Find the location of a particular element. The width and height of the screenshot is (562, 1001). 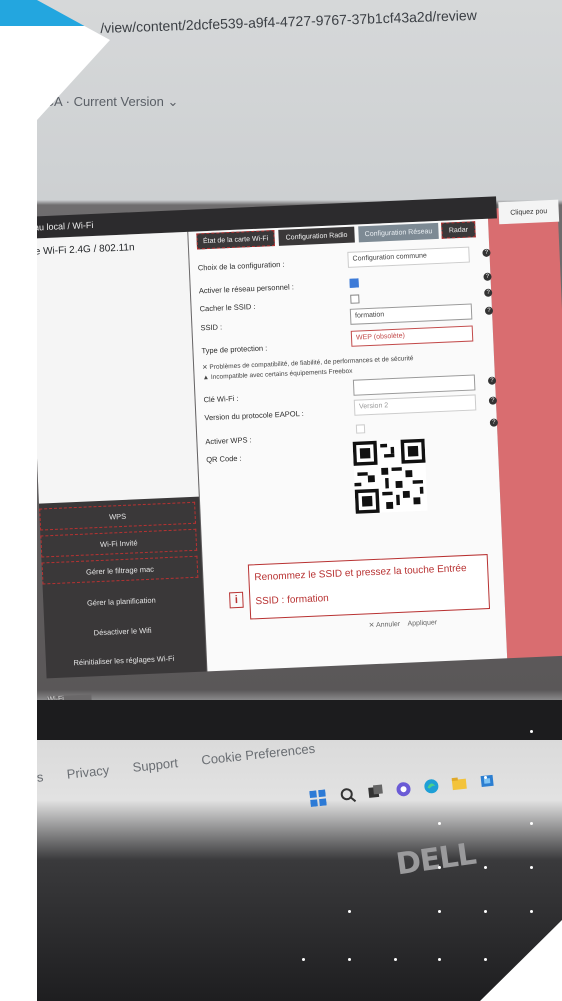

dark-bar is located at coordinates (299, 720).